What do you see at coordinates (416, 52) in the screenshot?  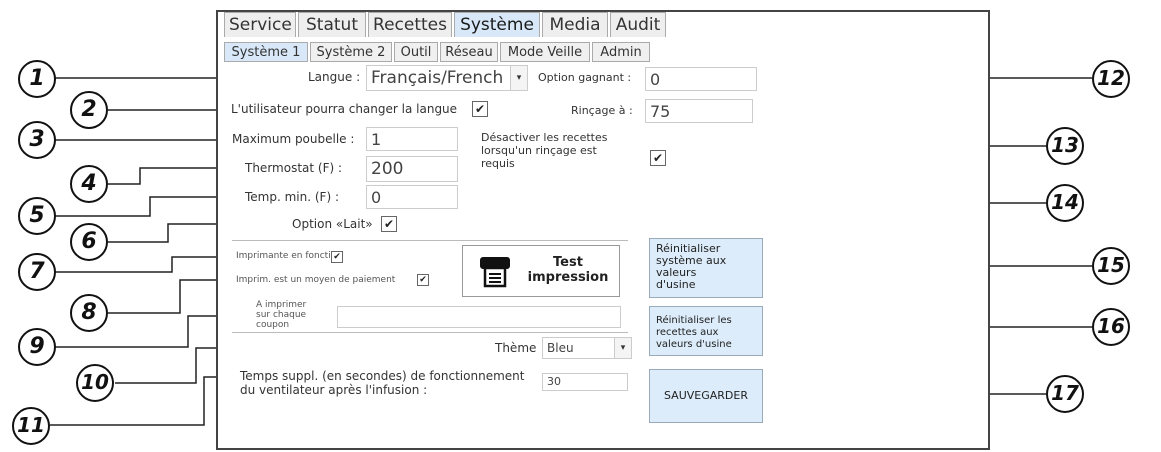 I see `subtab-outil: Outil` at bounding box center [416, 52].